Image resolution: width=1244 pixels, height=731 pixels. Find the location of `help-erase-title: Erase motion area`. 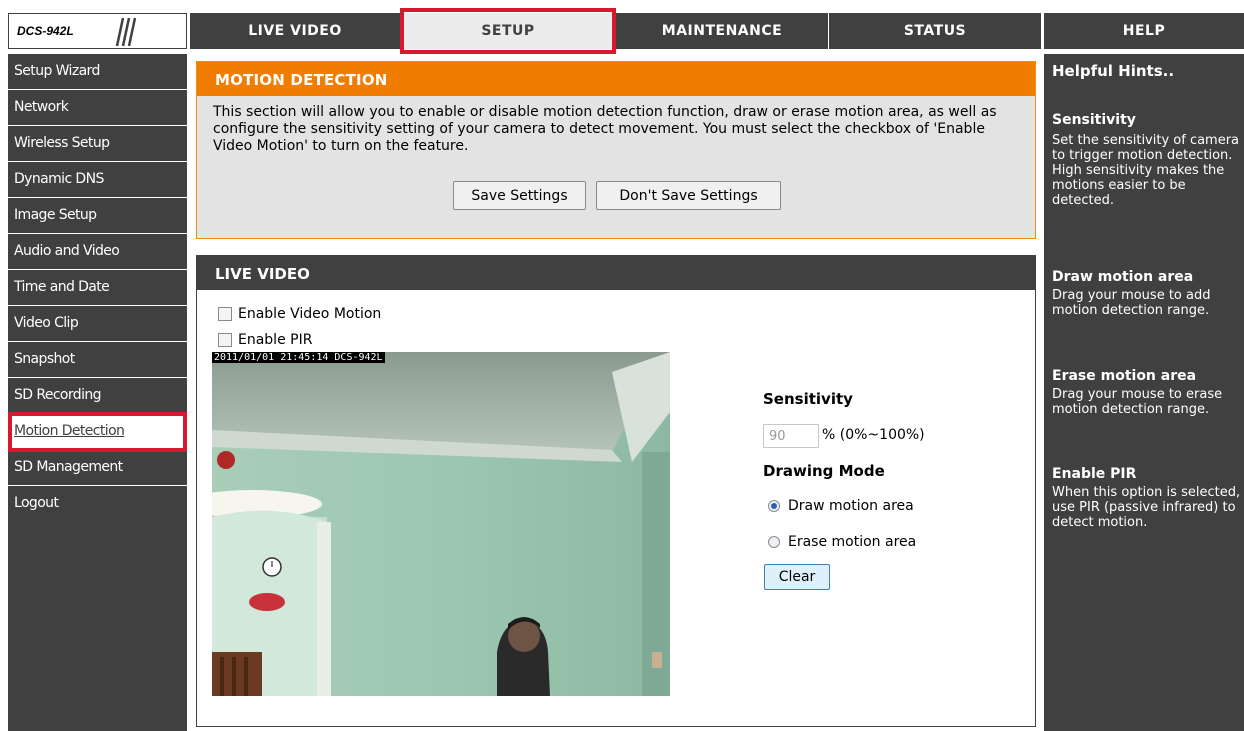

help-erase-title: Erase motion area is located at coordinates (1124, 376).